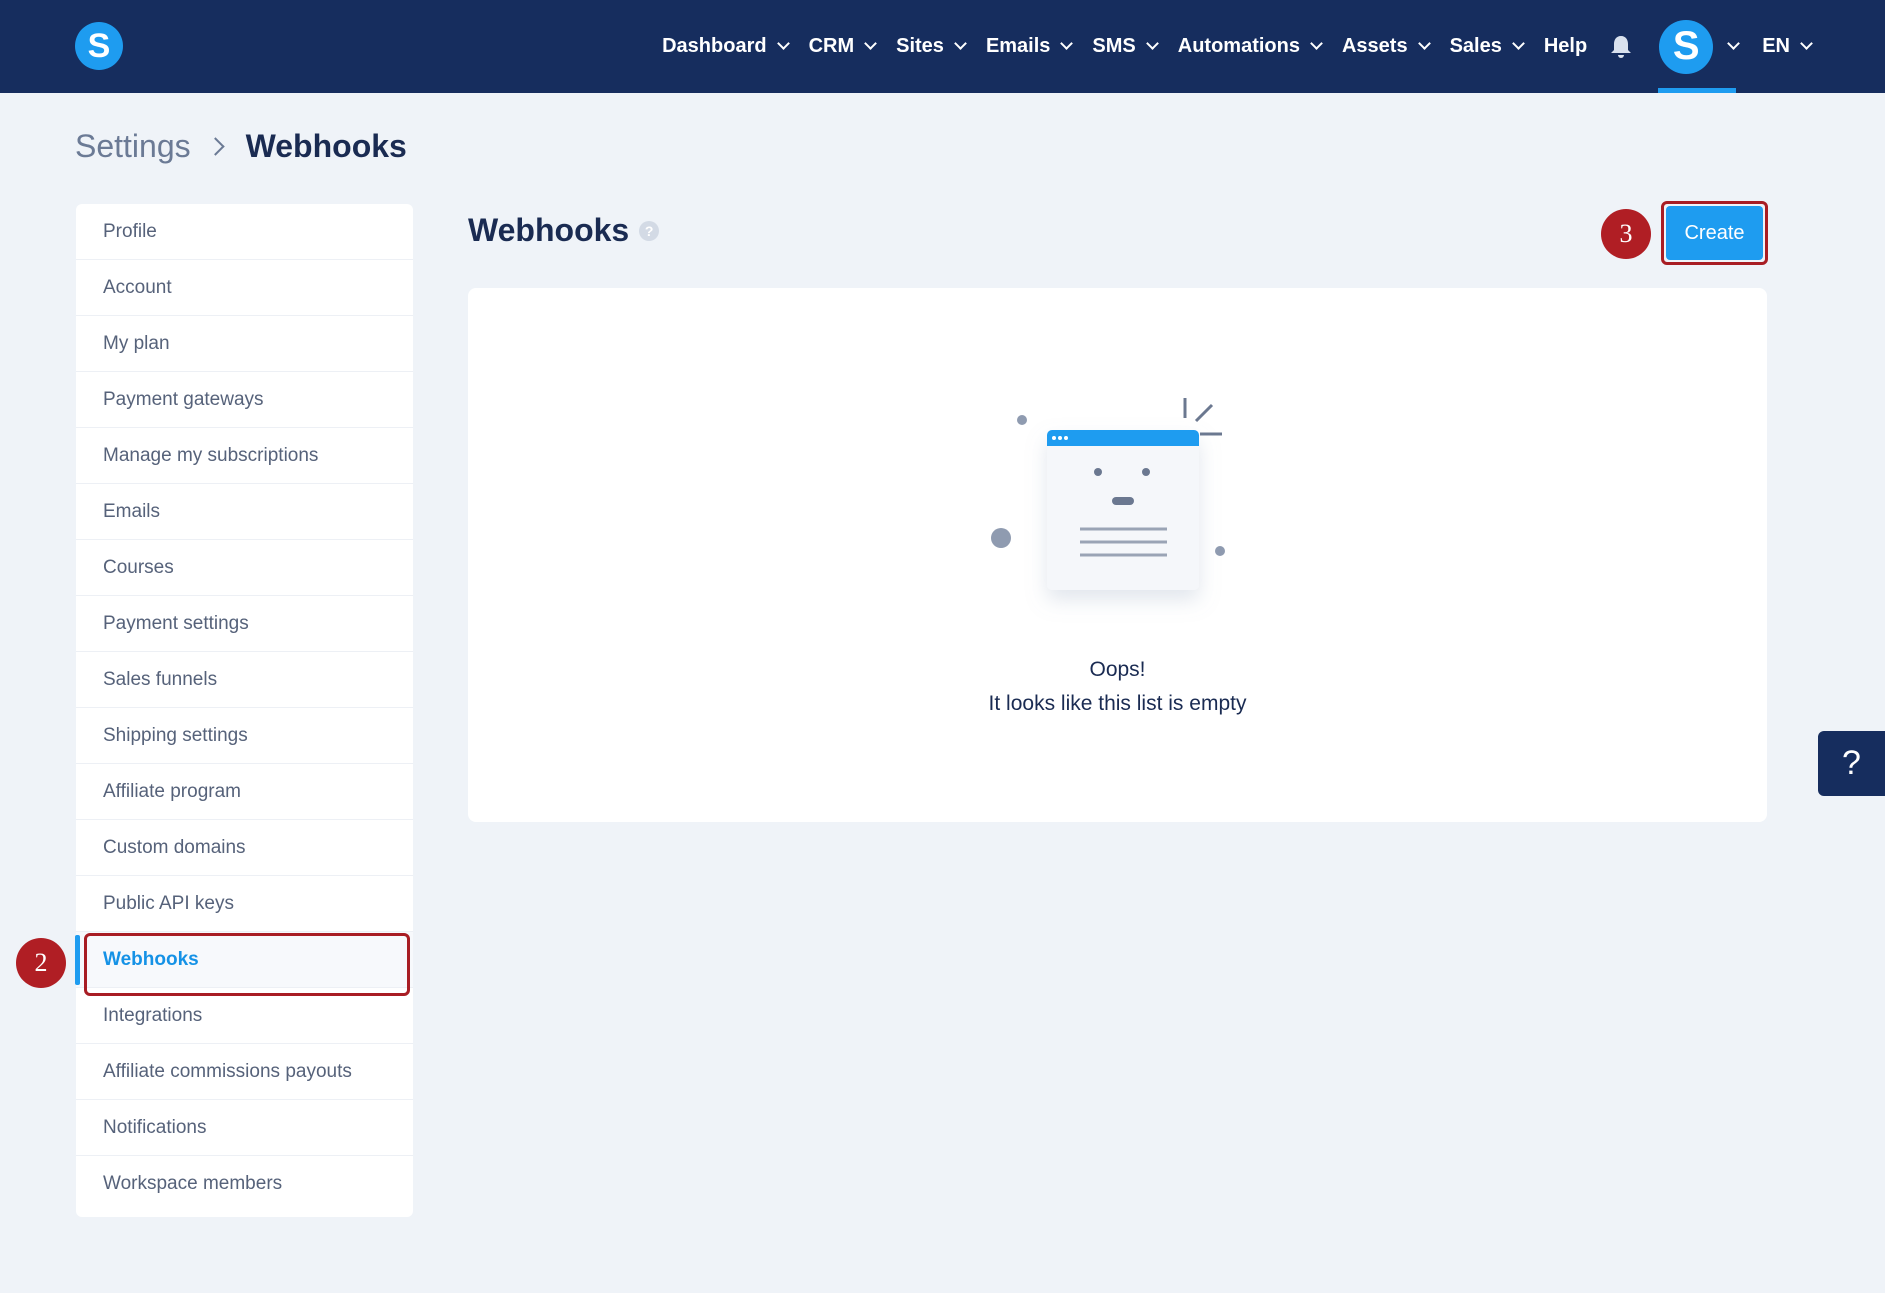 This screenshot has width=1885, height=1293. Describe the element at coordinates (1117, 687) in the screenshot. I see `empty-state-message: Oops! It looks like this list is empty` at that location.